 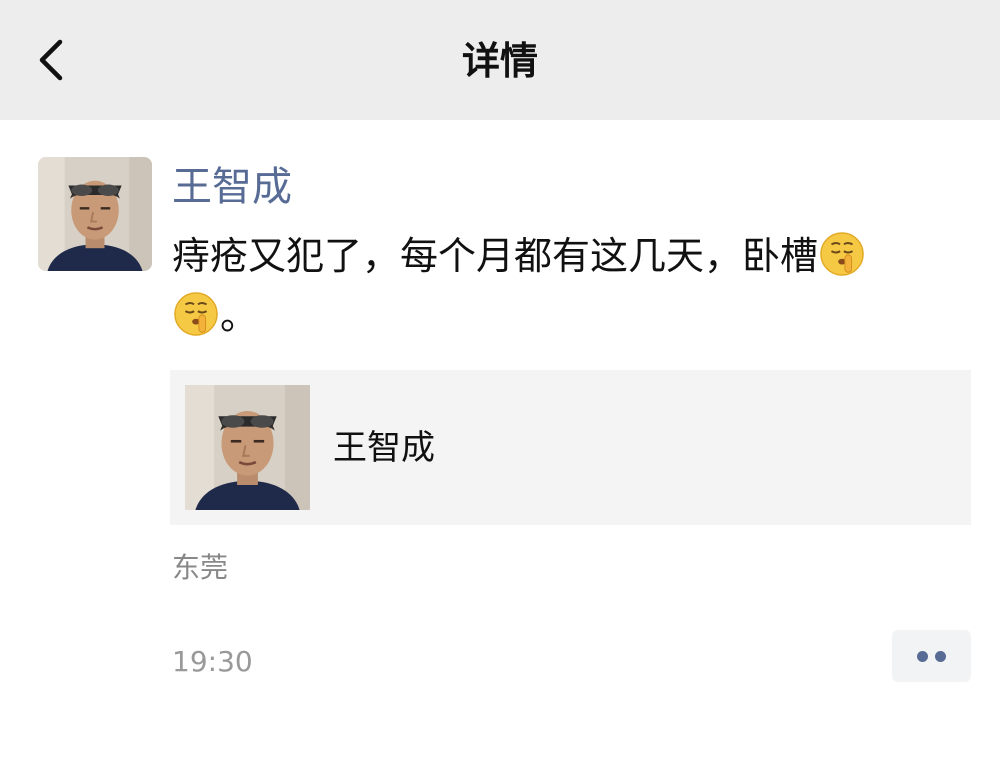 I want to click on author-avatar, so click(x=95, y=214).